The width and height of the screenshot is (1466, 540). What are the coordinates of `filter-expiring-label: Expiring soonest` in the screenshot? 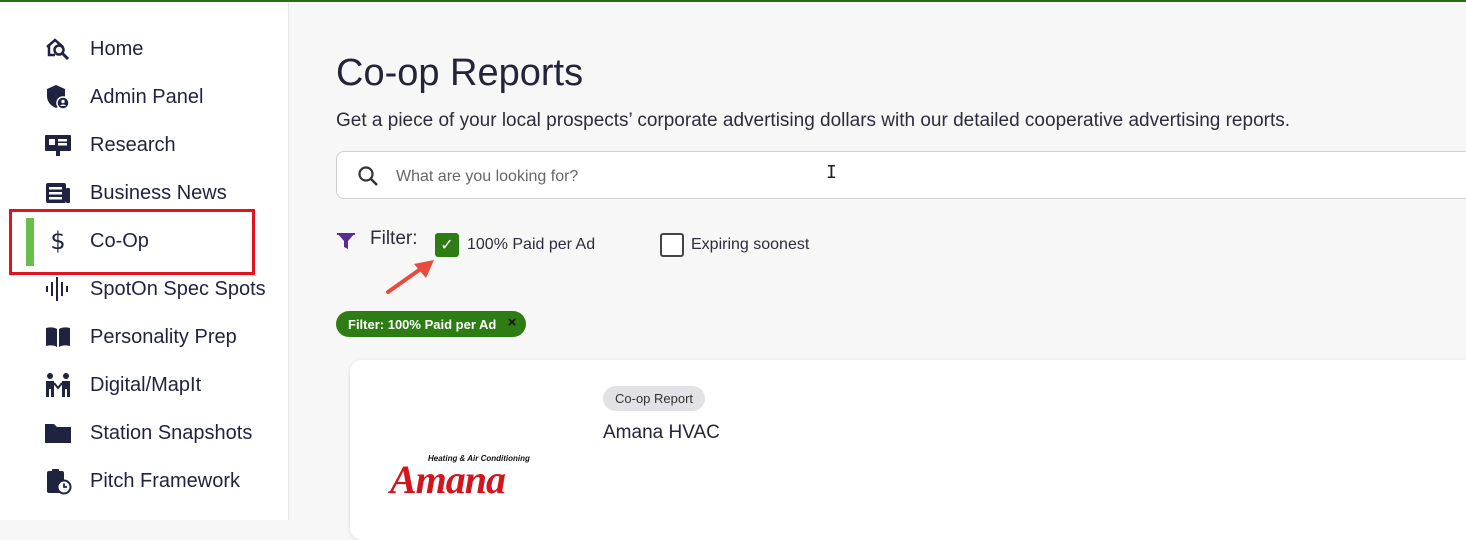 It's located at (750, 245).